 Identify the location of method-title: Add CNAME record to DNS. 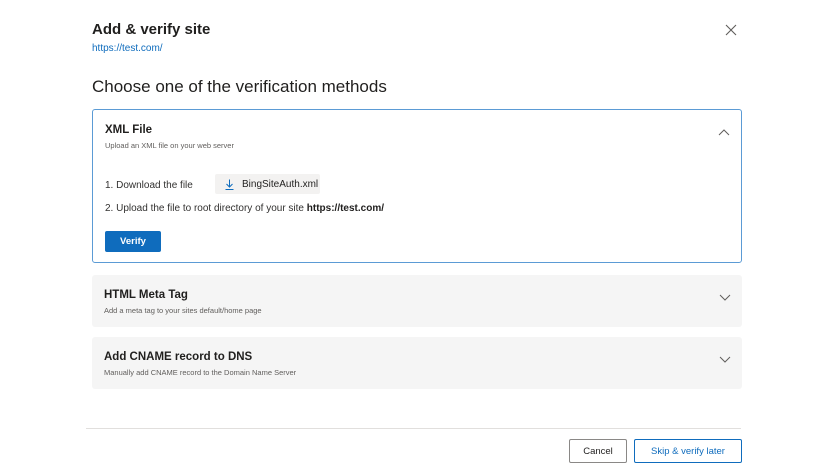
(178, 357).